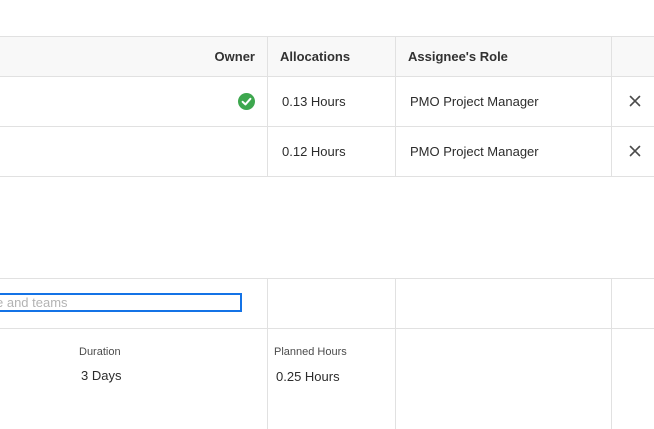 The width and height of the screenshot is (654, 429). What do you see at coordinates (101, 375) in the screenshot?
I see `duration-value: 3 Days` at bounding box center [101, 375].